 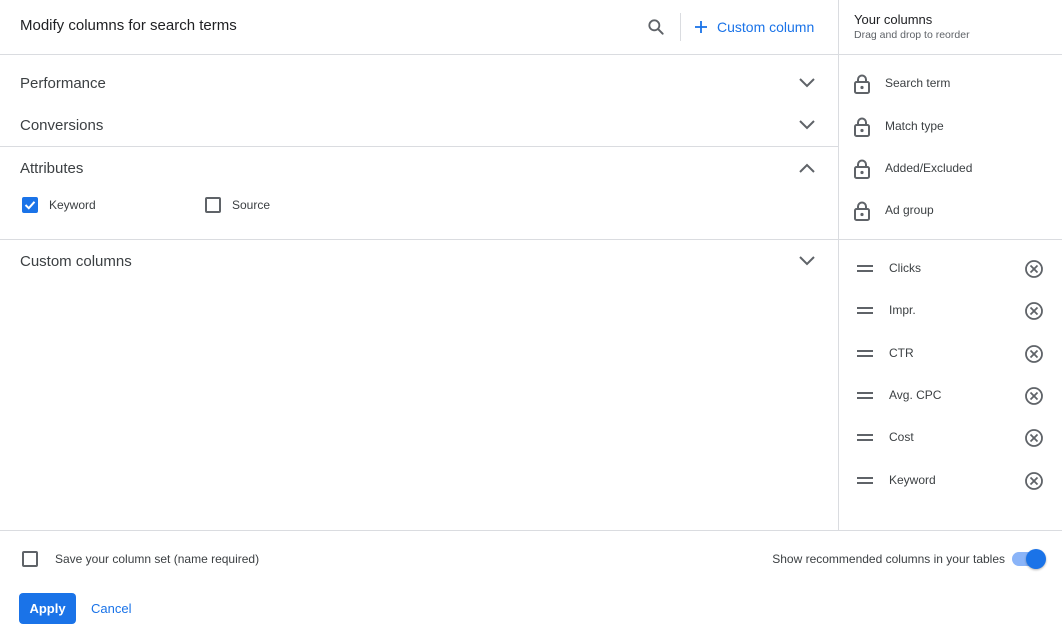 What do you see at coordinates (807, 168) in the screenshot?
I see `chevron-up-icon` at bounding box center [807, 168].